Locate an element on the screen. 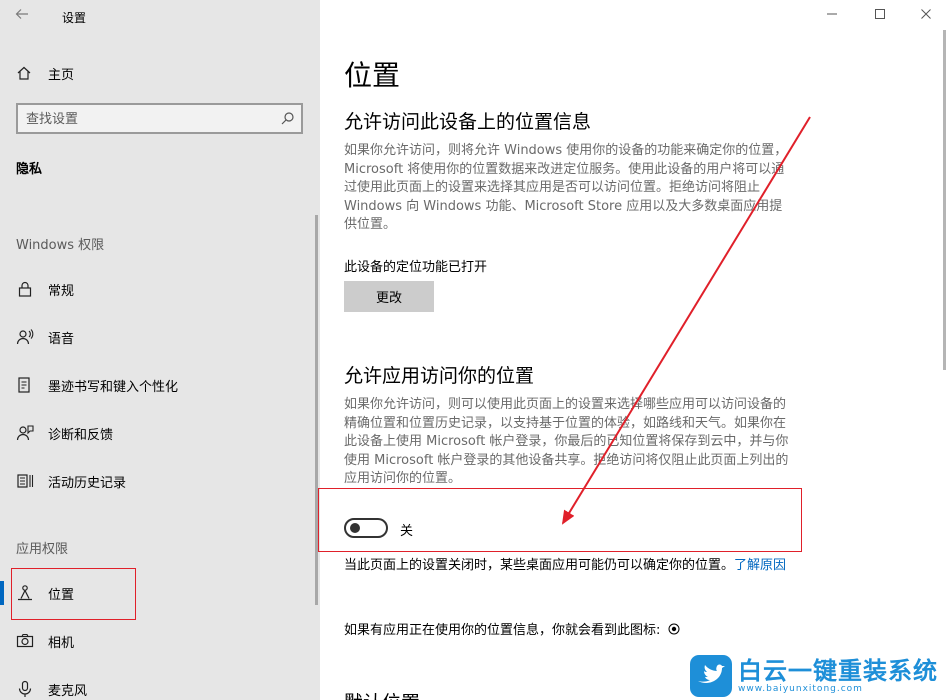 This screenshot has height=700, width=949. sidebar-item-home: 主页 is located at coordinates (45, 73).